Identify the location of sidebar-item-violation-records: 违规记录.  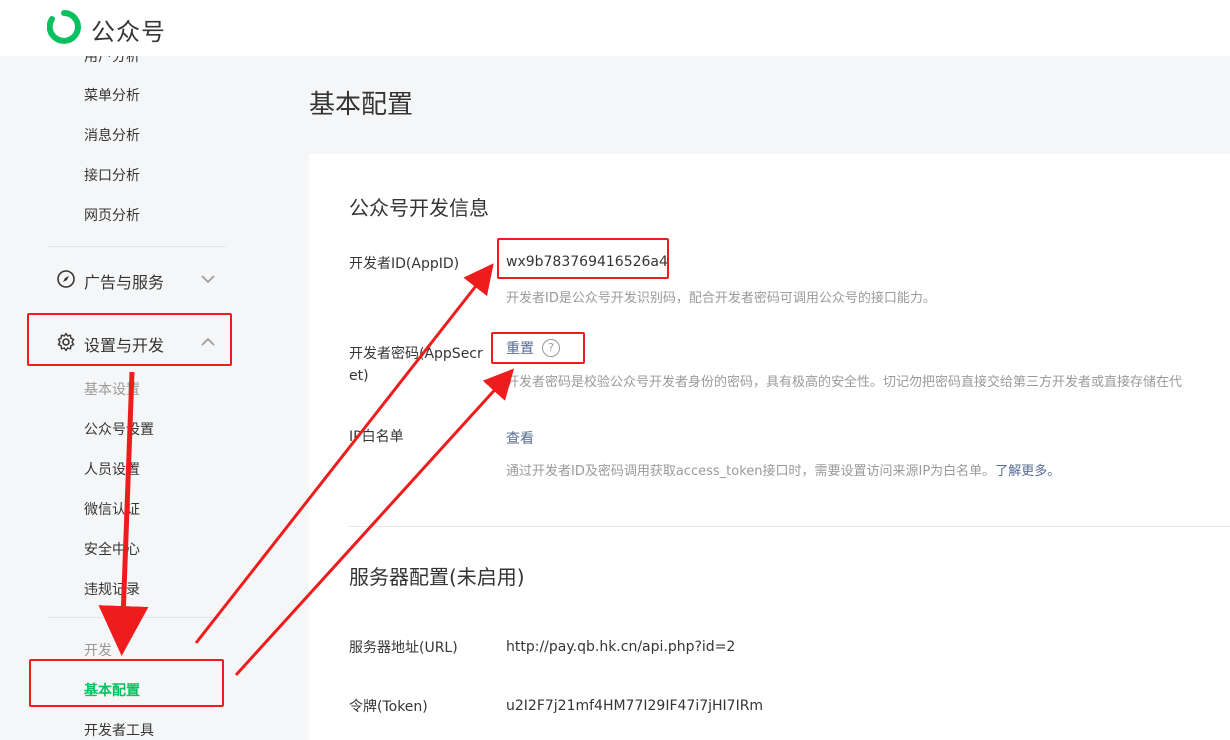
(112, 589).